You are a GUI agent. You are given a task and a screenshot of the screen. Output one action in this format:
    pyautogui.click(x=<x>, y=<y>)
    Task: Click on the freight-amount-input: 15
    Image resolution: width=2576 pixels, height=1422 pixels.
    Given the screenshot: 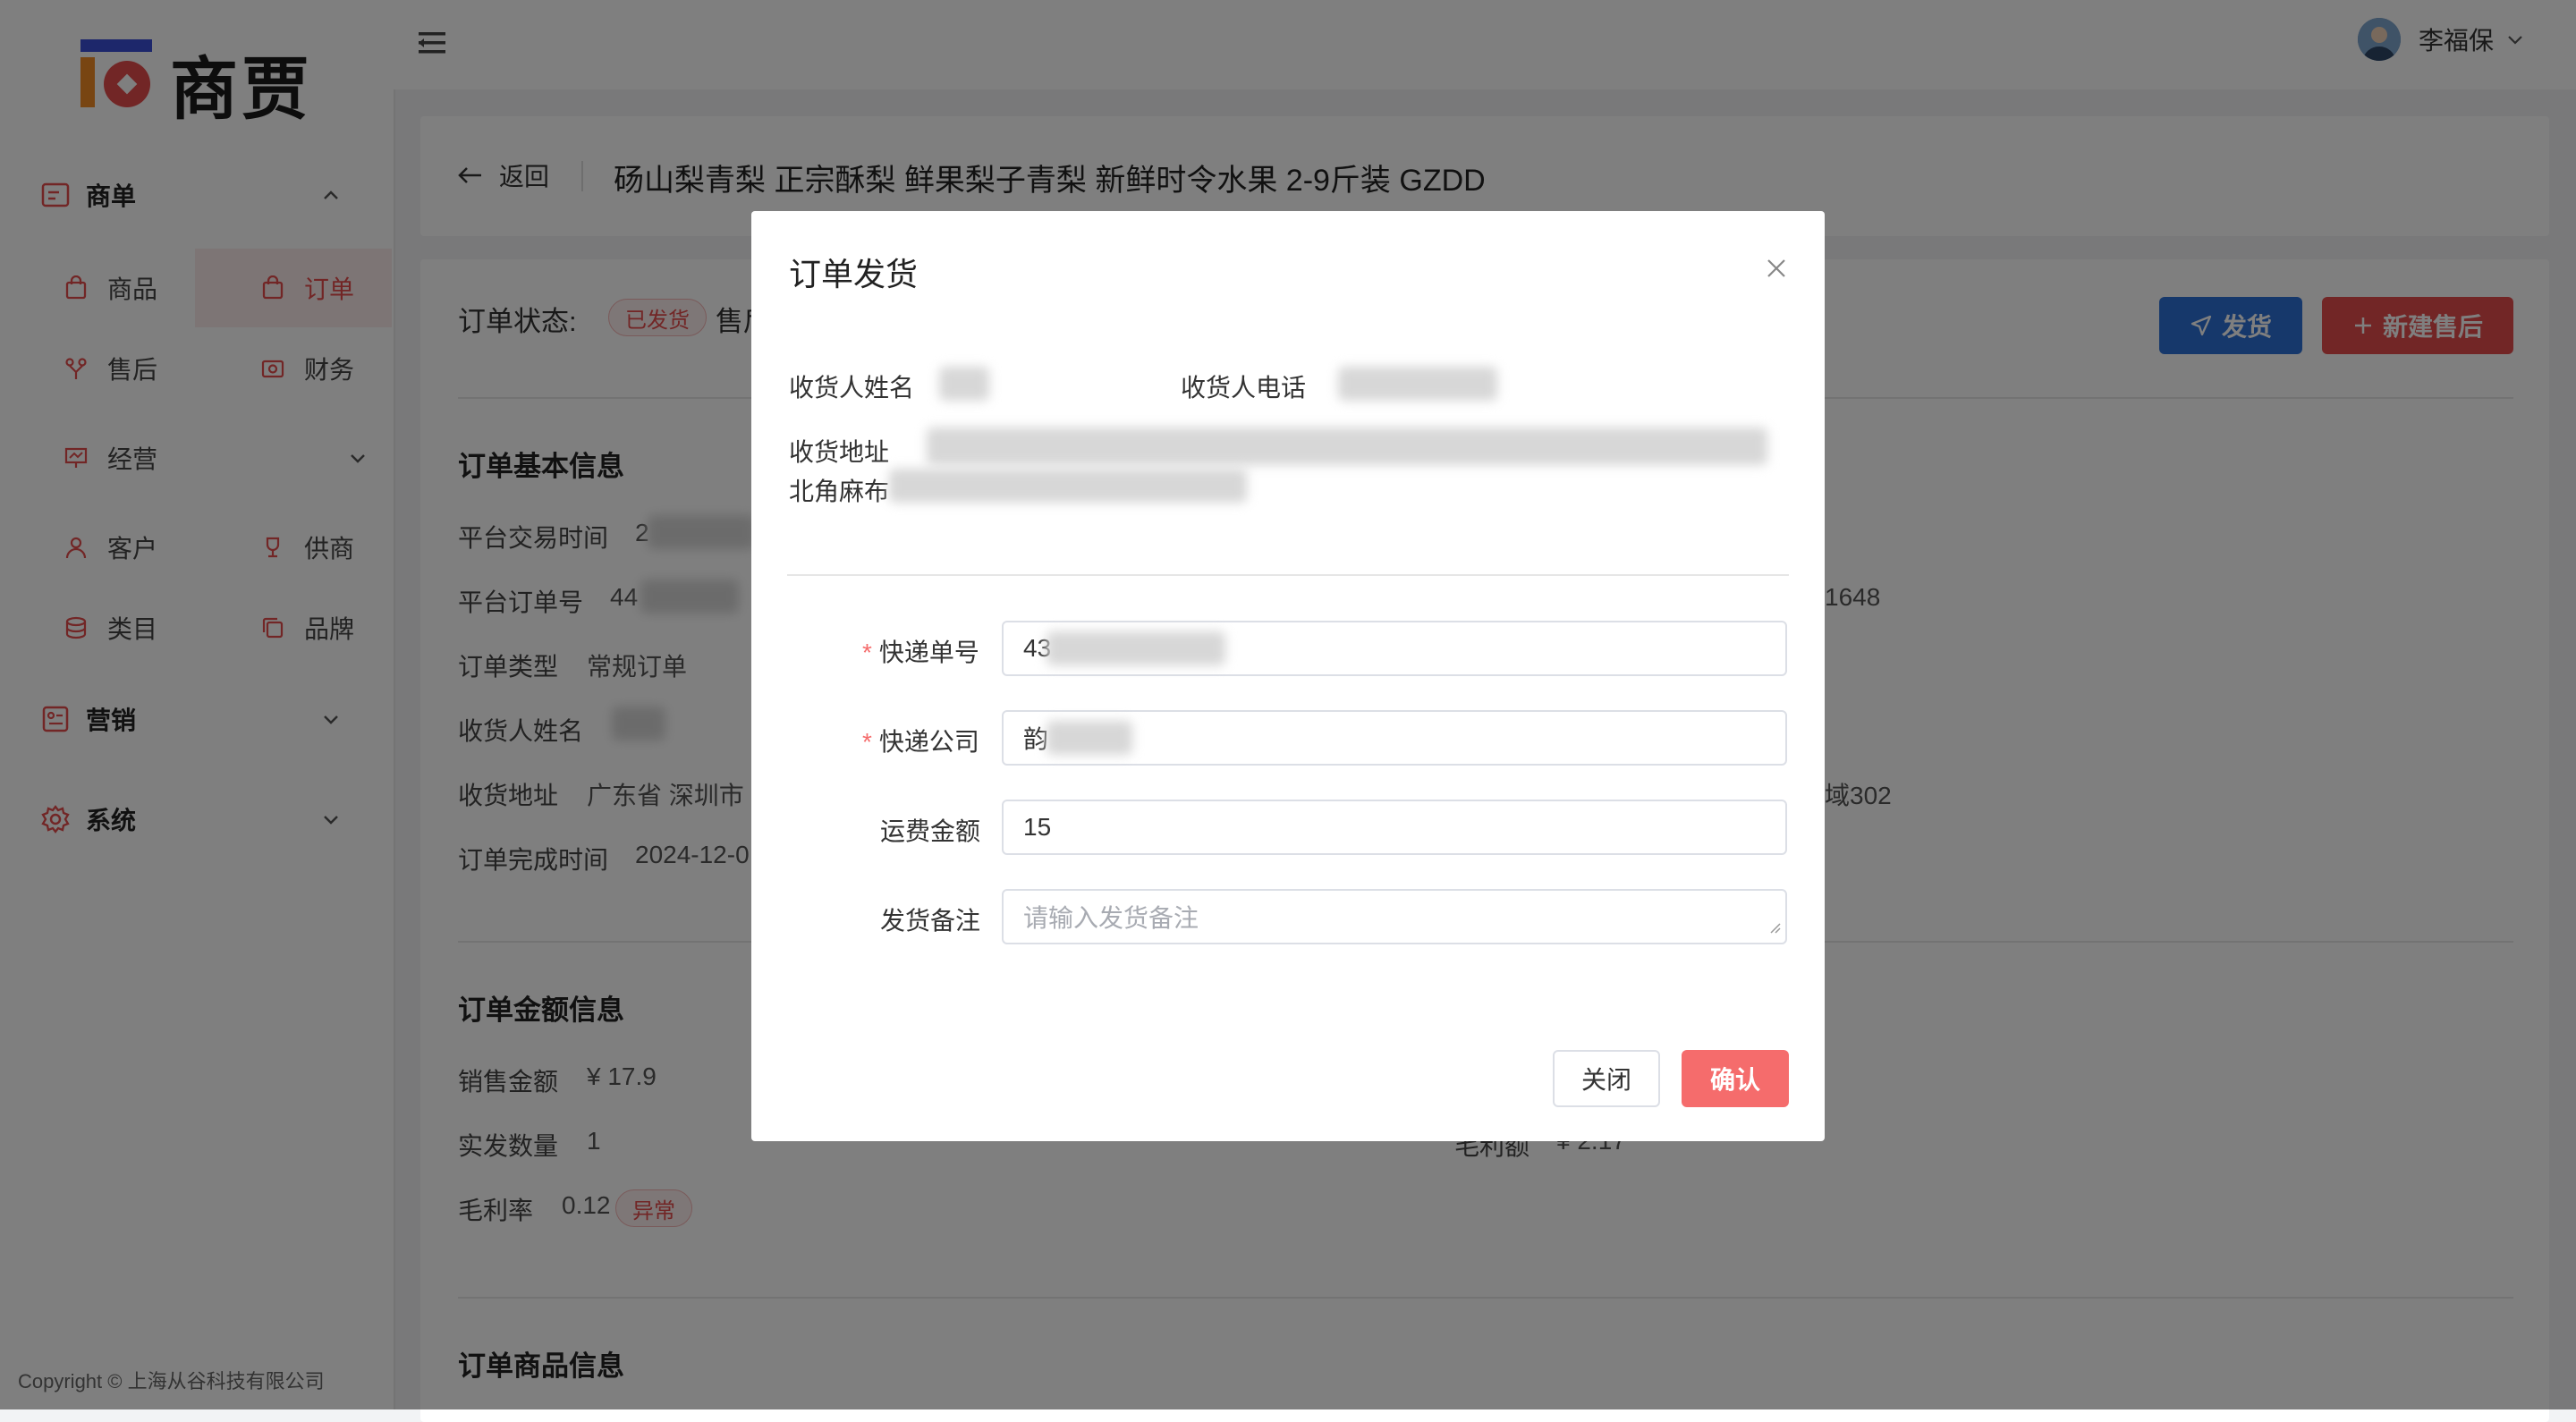 What is the action you would take?
    pyautogui.click(x=1394, y=827)
    